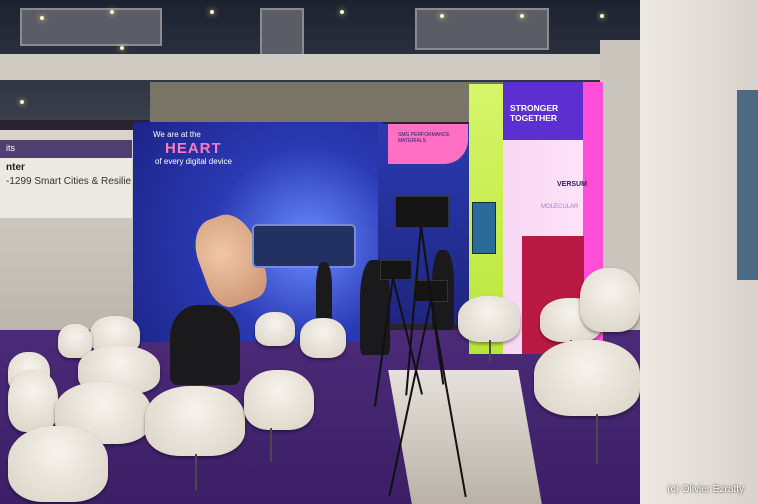 Image resolution: width=758 pixels, height=504 pixels. What do you see at coordinates (424, 138) in the screenshot?
I see `pink-bubble-text: SMG PERFORMANCE MATERIALS` at bounding box center [424, 138].